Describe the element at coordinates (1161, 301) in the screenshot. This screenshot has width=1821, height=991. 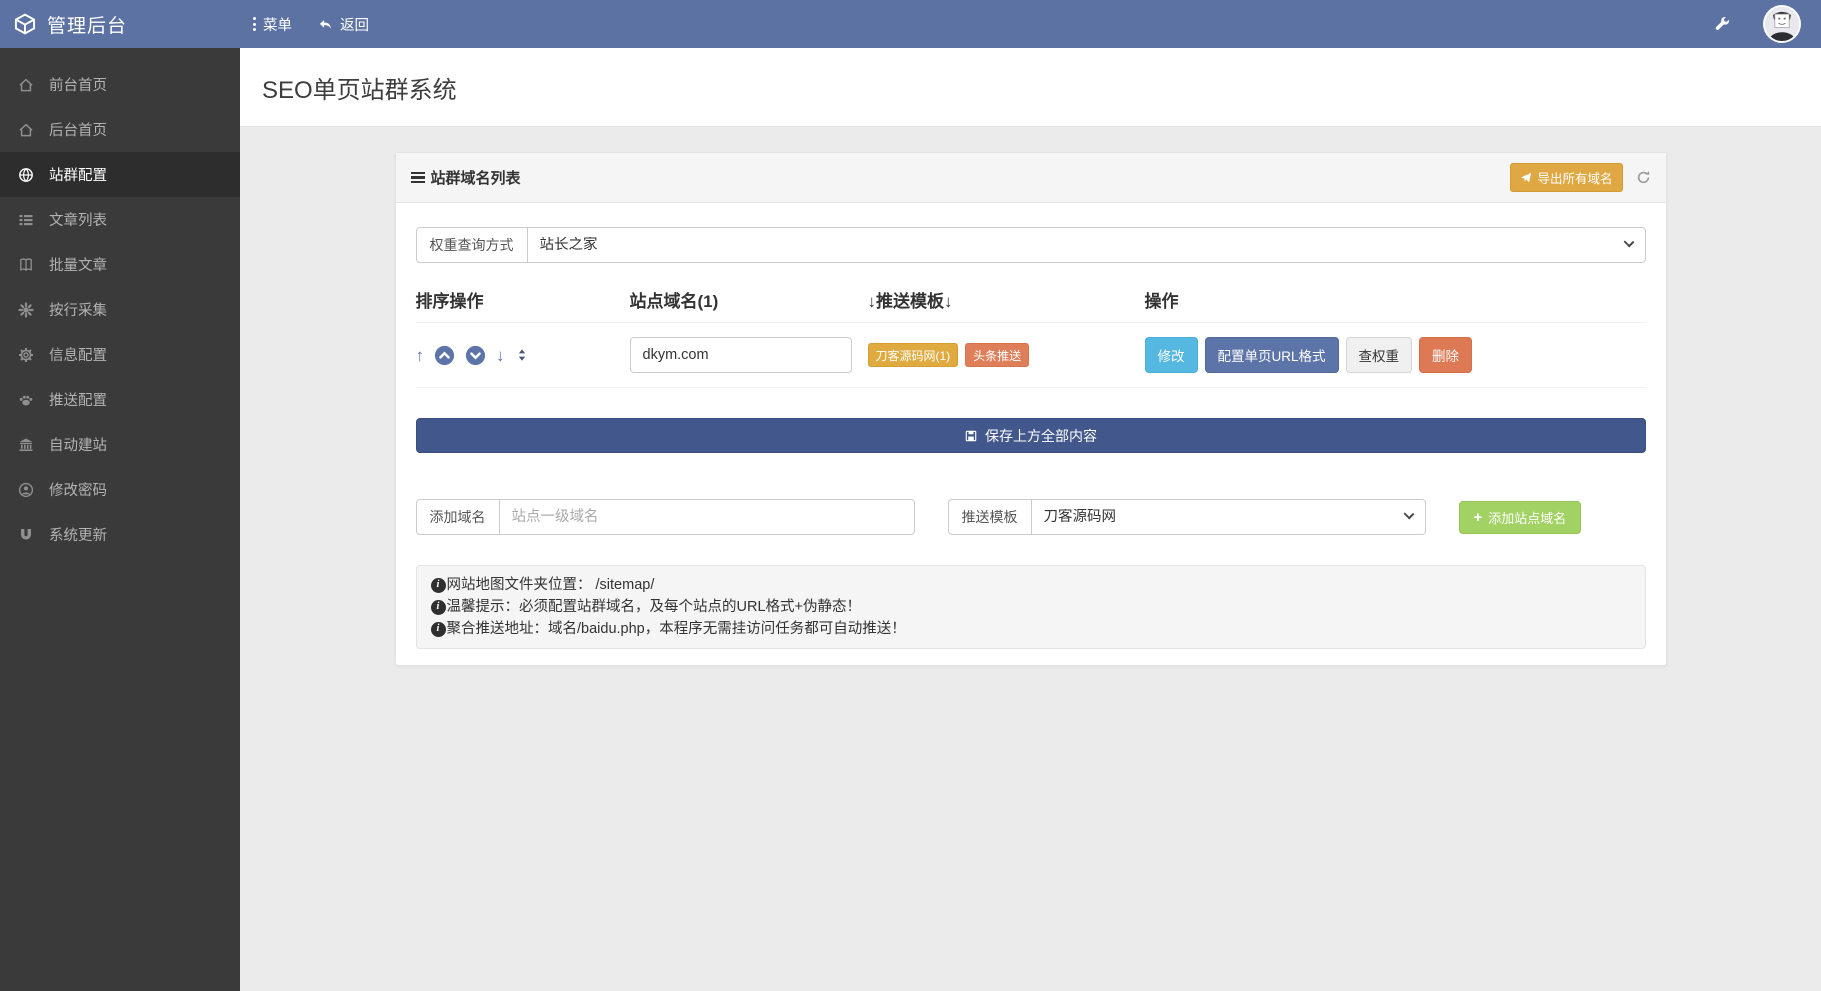
I see `col-header-actions: 操作` at that location.